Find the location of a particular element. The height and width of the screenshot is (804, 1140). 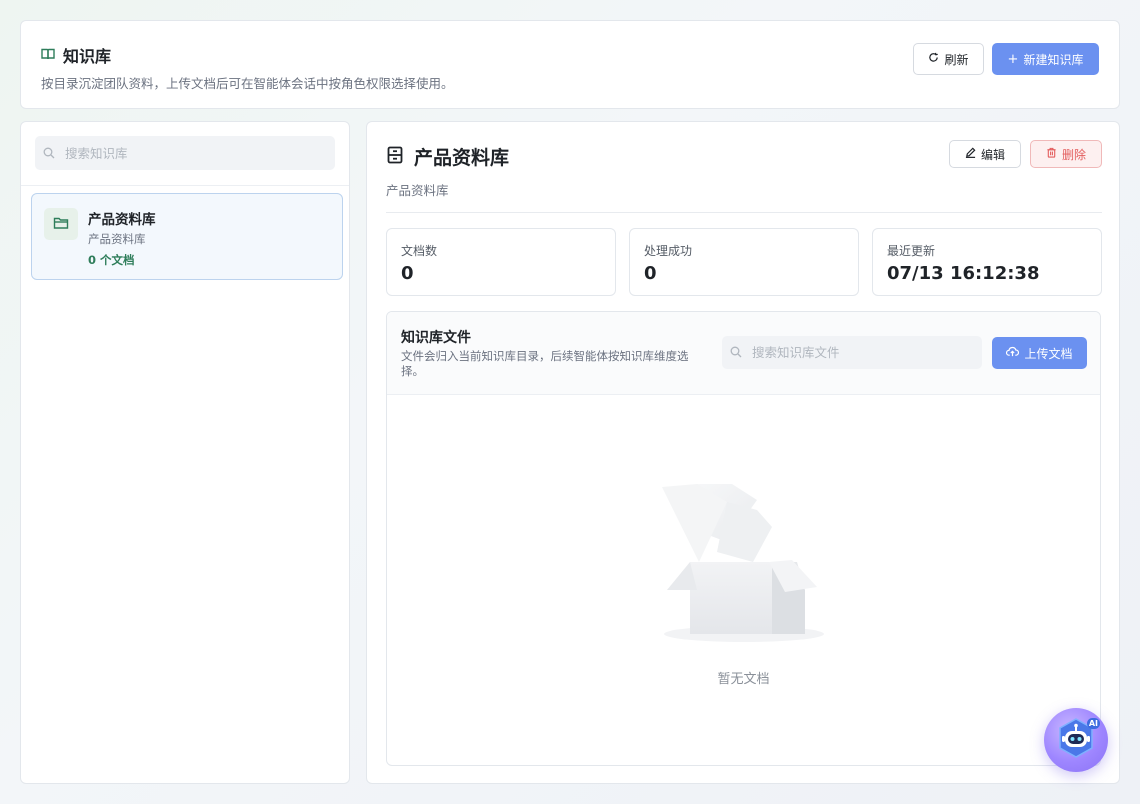

pencil-icon is located at coordinates (970, 154).